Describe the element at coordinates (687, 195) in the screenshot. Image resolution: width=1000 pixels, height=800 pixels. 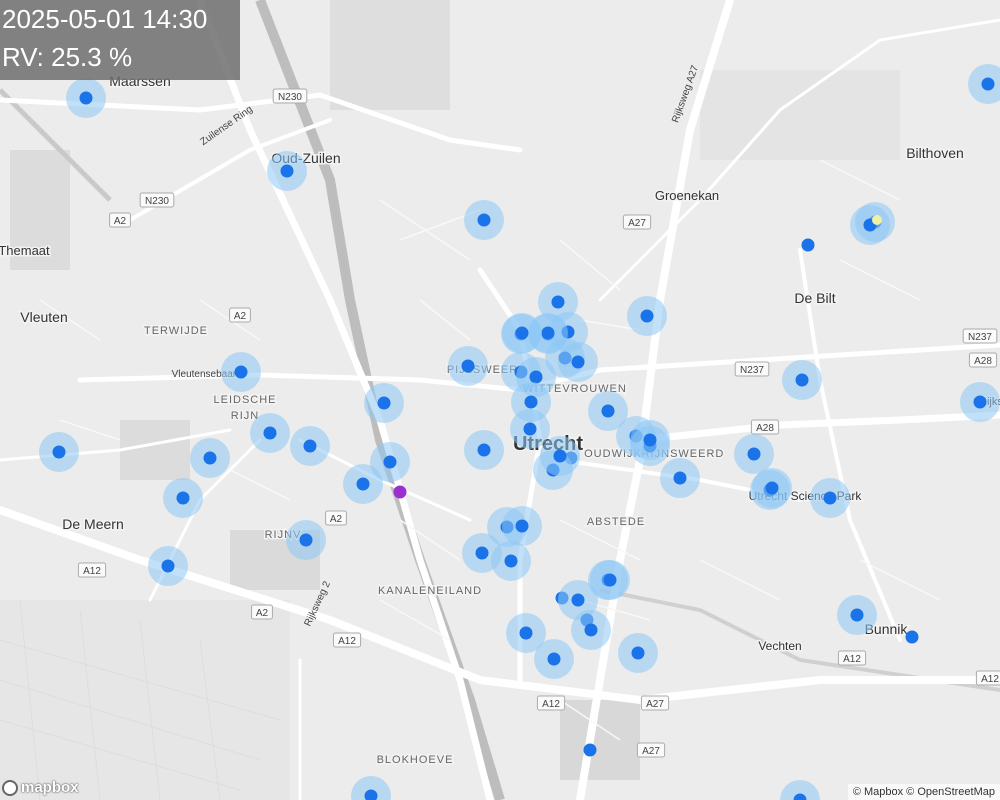
I see `place-label: Groenekan` at that location.